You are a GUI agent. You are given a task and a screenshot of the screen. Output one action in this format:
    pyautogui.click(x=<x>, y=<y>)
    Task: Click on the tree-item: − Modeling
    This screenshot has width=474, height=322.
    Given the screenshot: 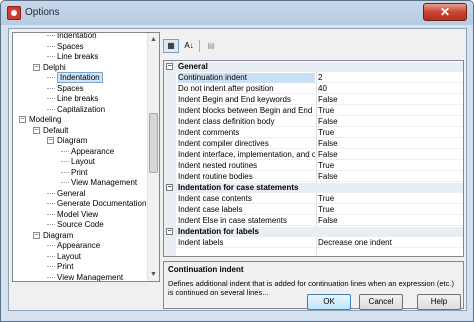 What is the action you would take?
    pyautogui.click(x=40, y=119)
    